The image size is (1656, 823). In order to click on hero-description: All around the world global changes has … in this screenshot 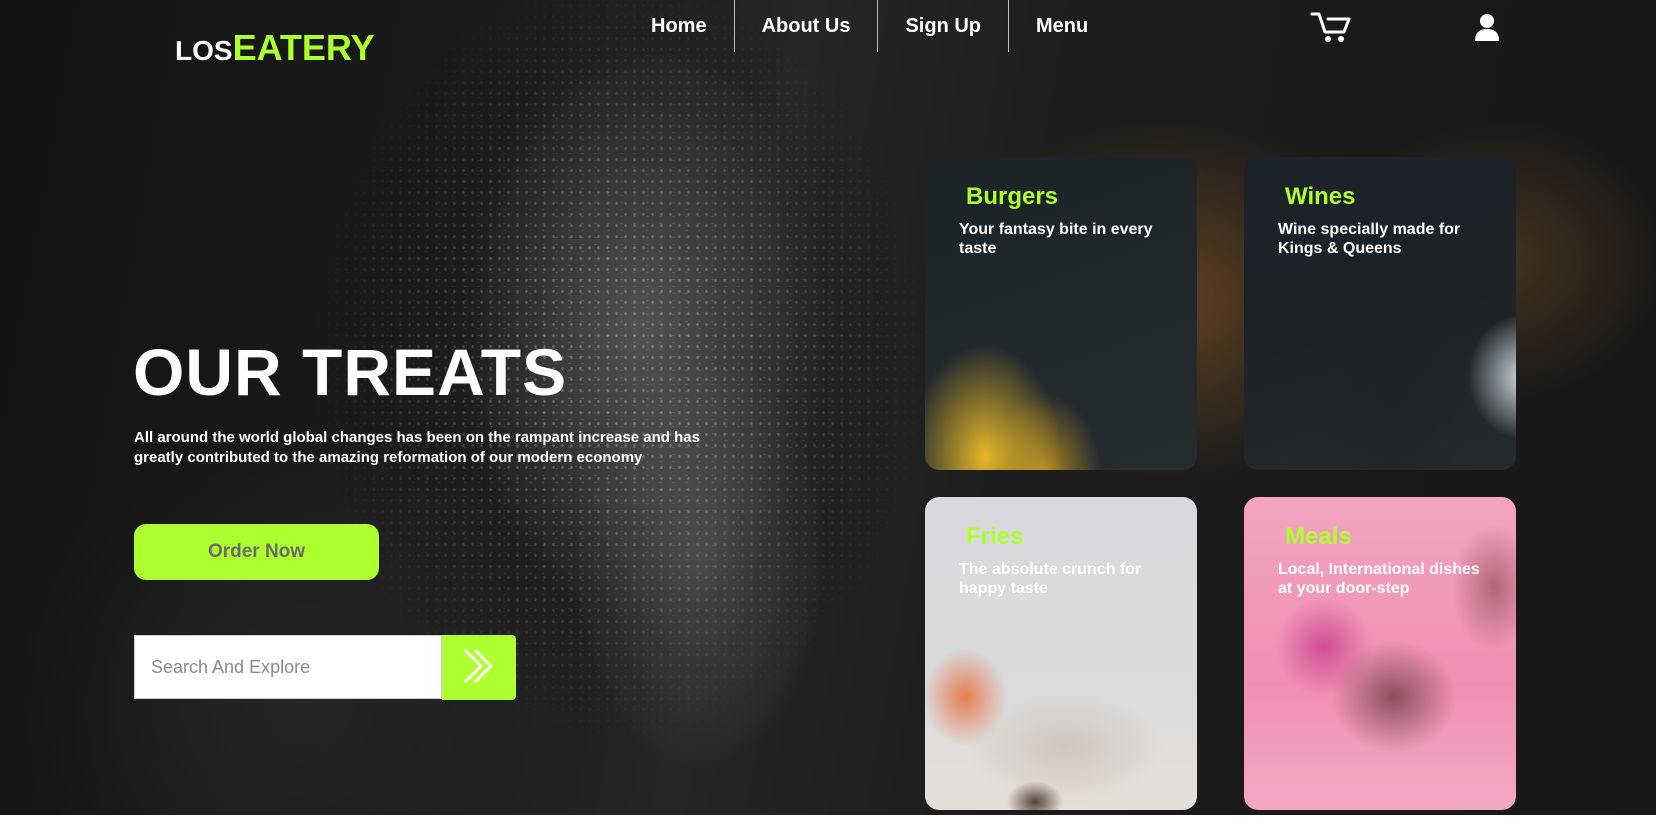, I will do `click(417, 447)`.